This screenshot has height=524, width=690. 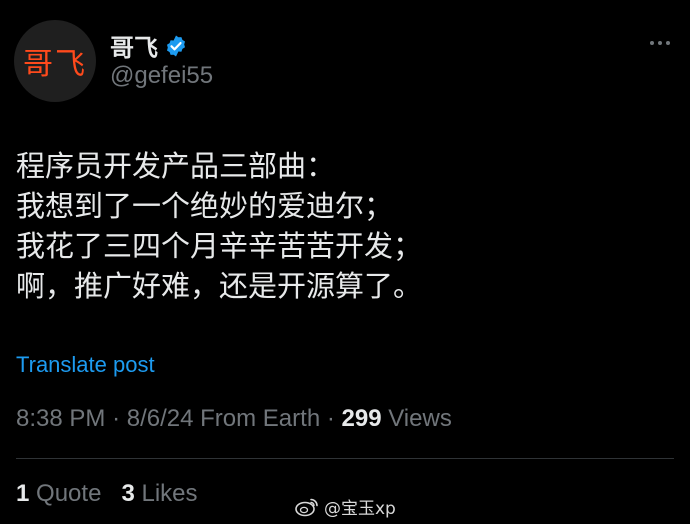 I want to click on author-handle: @gefei55, so click(x=161, y=76).